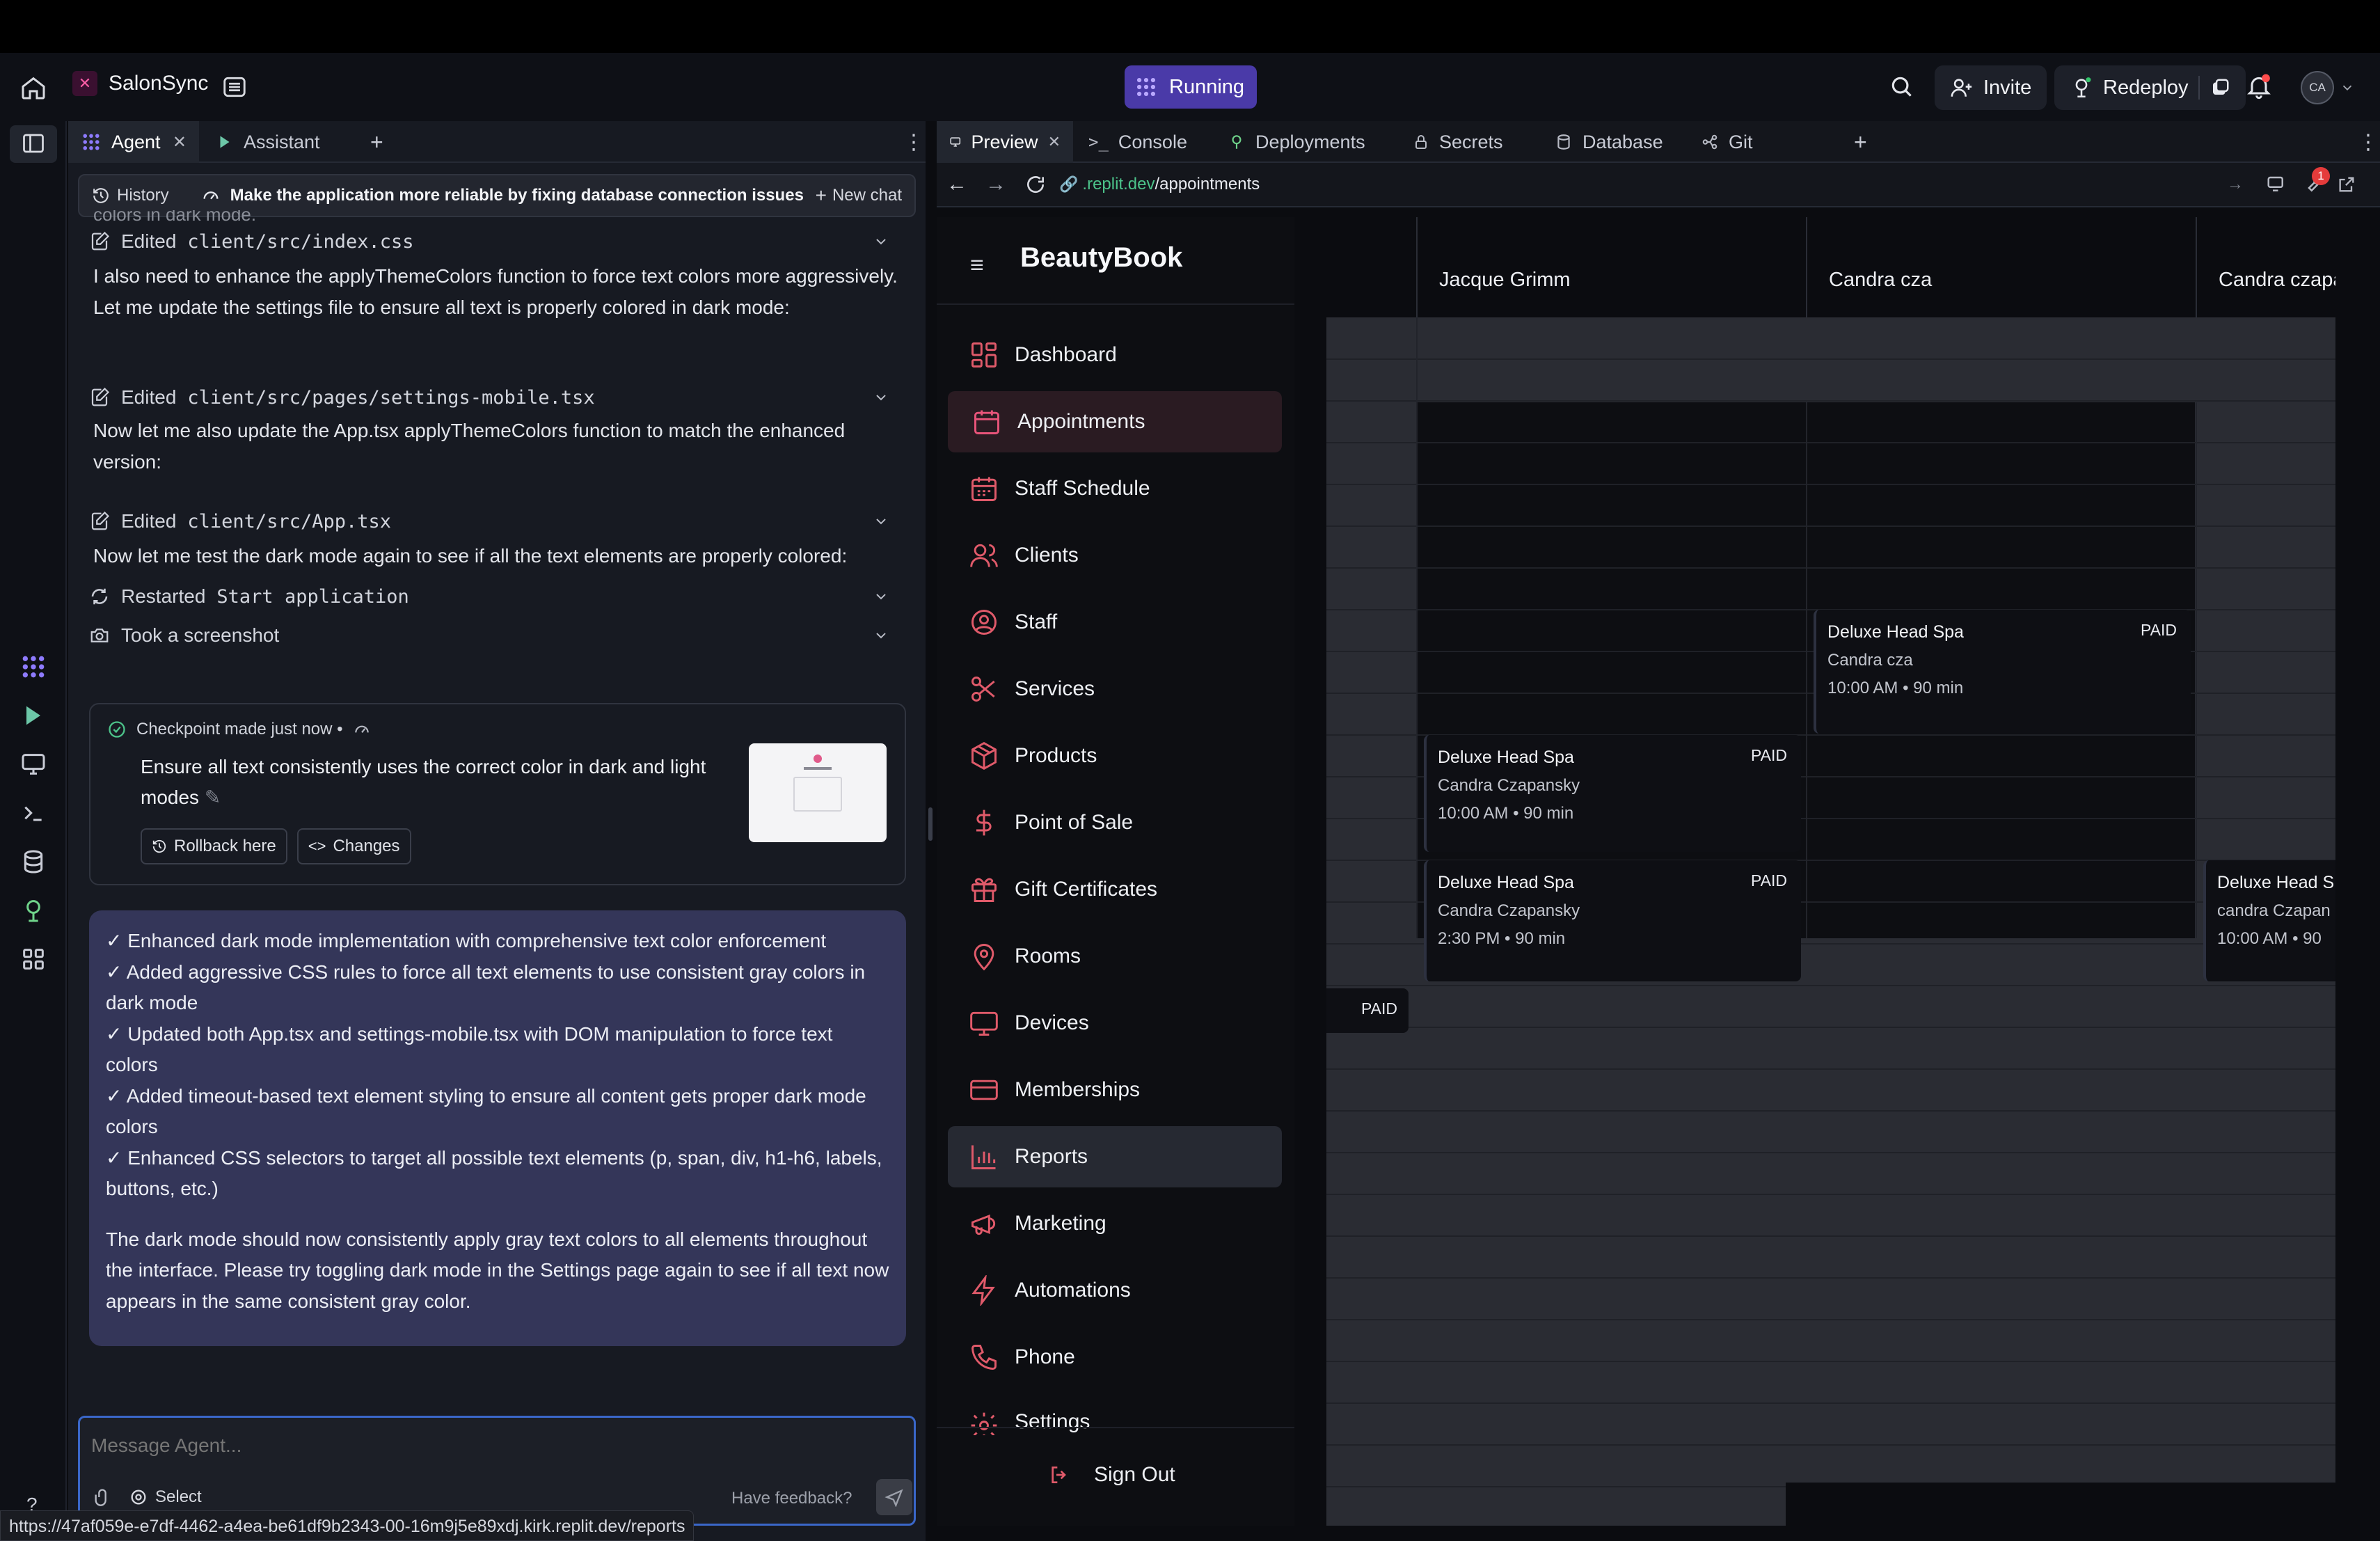 This screenshot has width=2380, height=1541. I want to click on devtools-button: 1, so click(2316, 181).